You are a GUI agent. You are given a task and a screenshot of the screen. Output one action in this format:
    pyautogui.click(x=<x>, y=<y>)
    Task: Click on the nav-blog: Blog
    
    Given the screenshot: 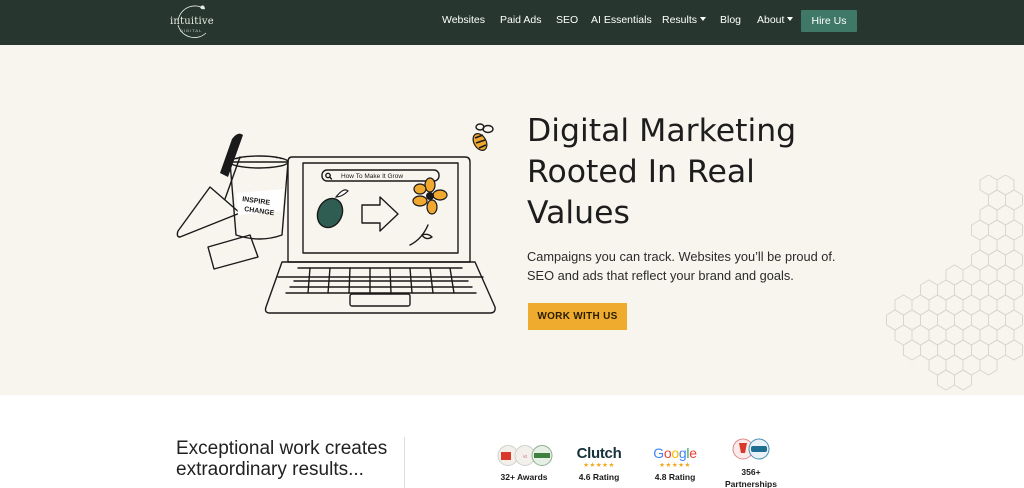 What is the action you would take?
    pyautogui.click(x=730, y=20)
    